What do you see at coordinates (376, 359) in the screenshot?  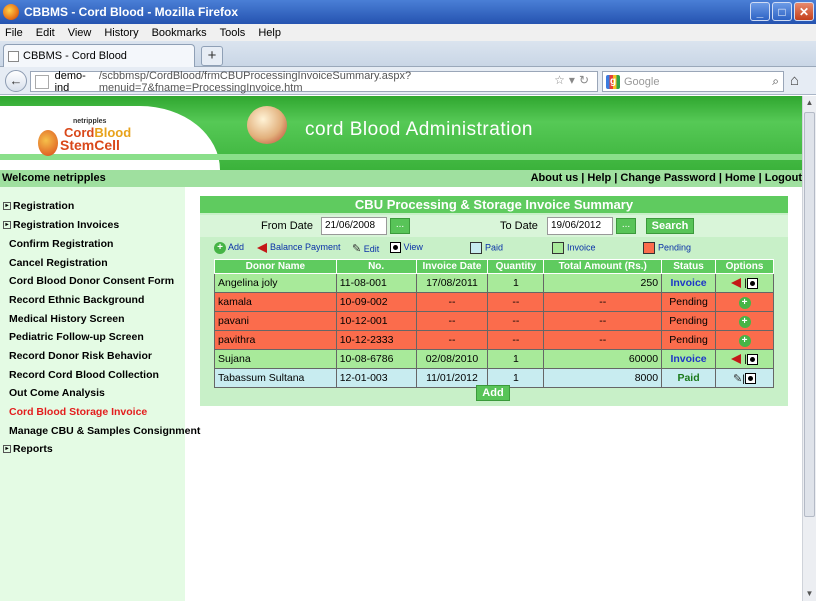 I see `invoice-no: 10-08-6786` at bounding box center [376, 359].